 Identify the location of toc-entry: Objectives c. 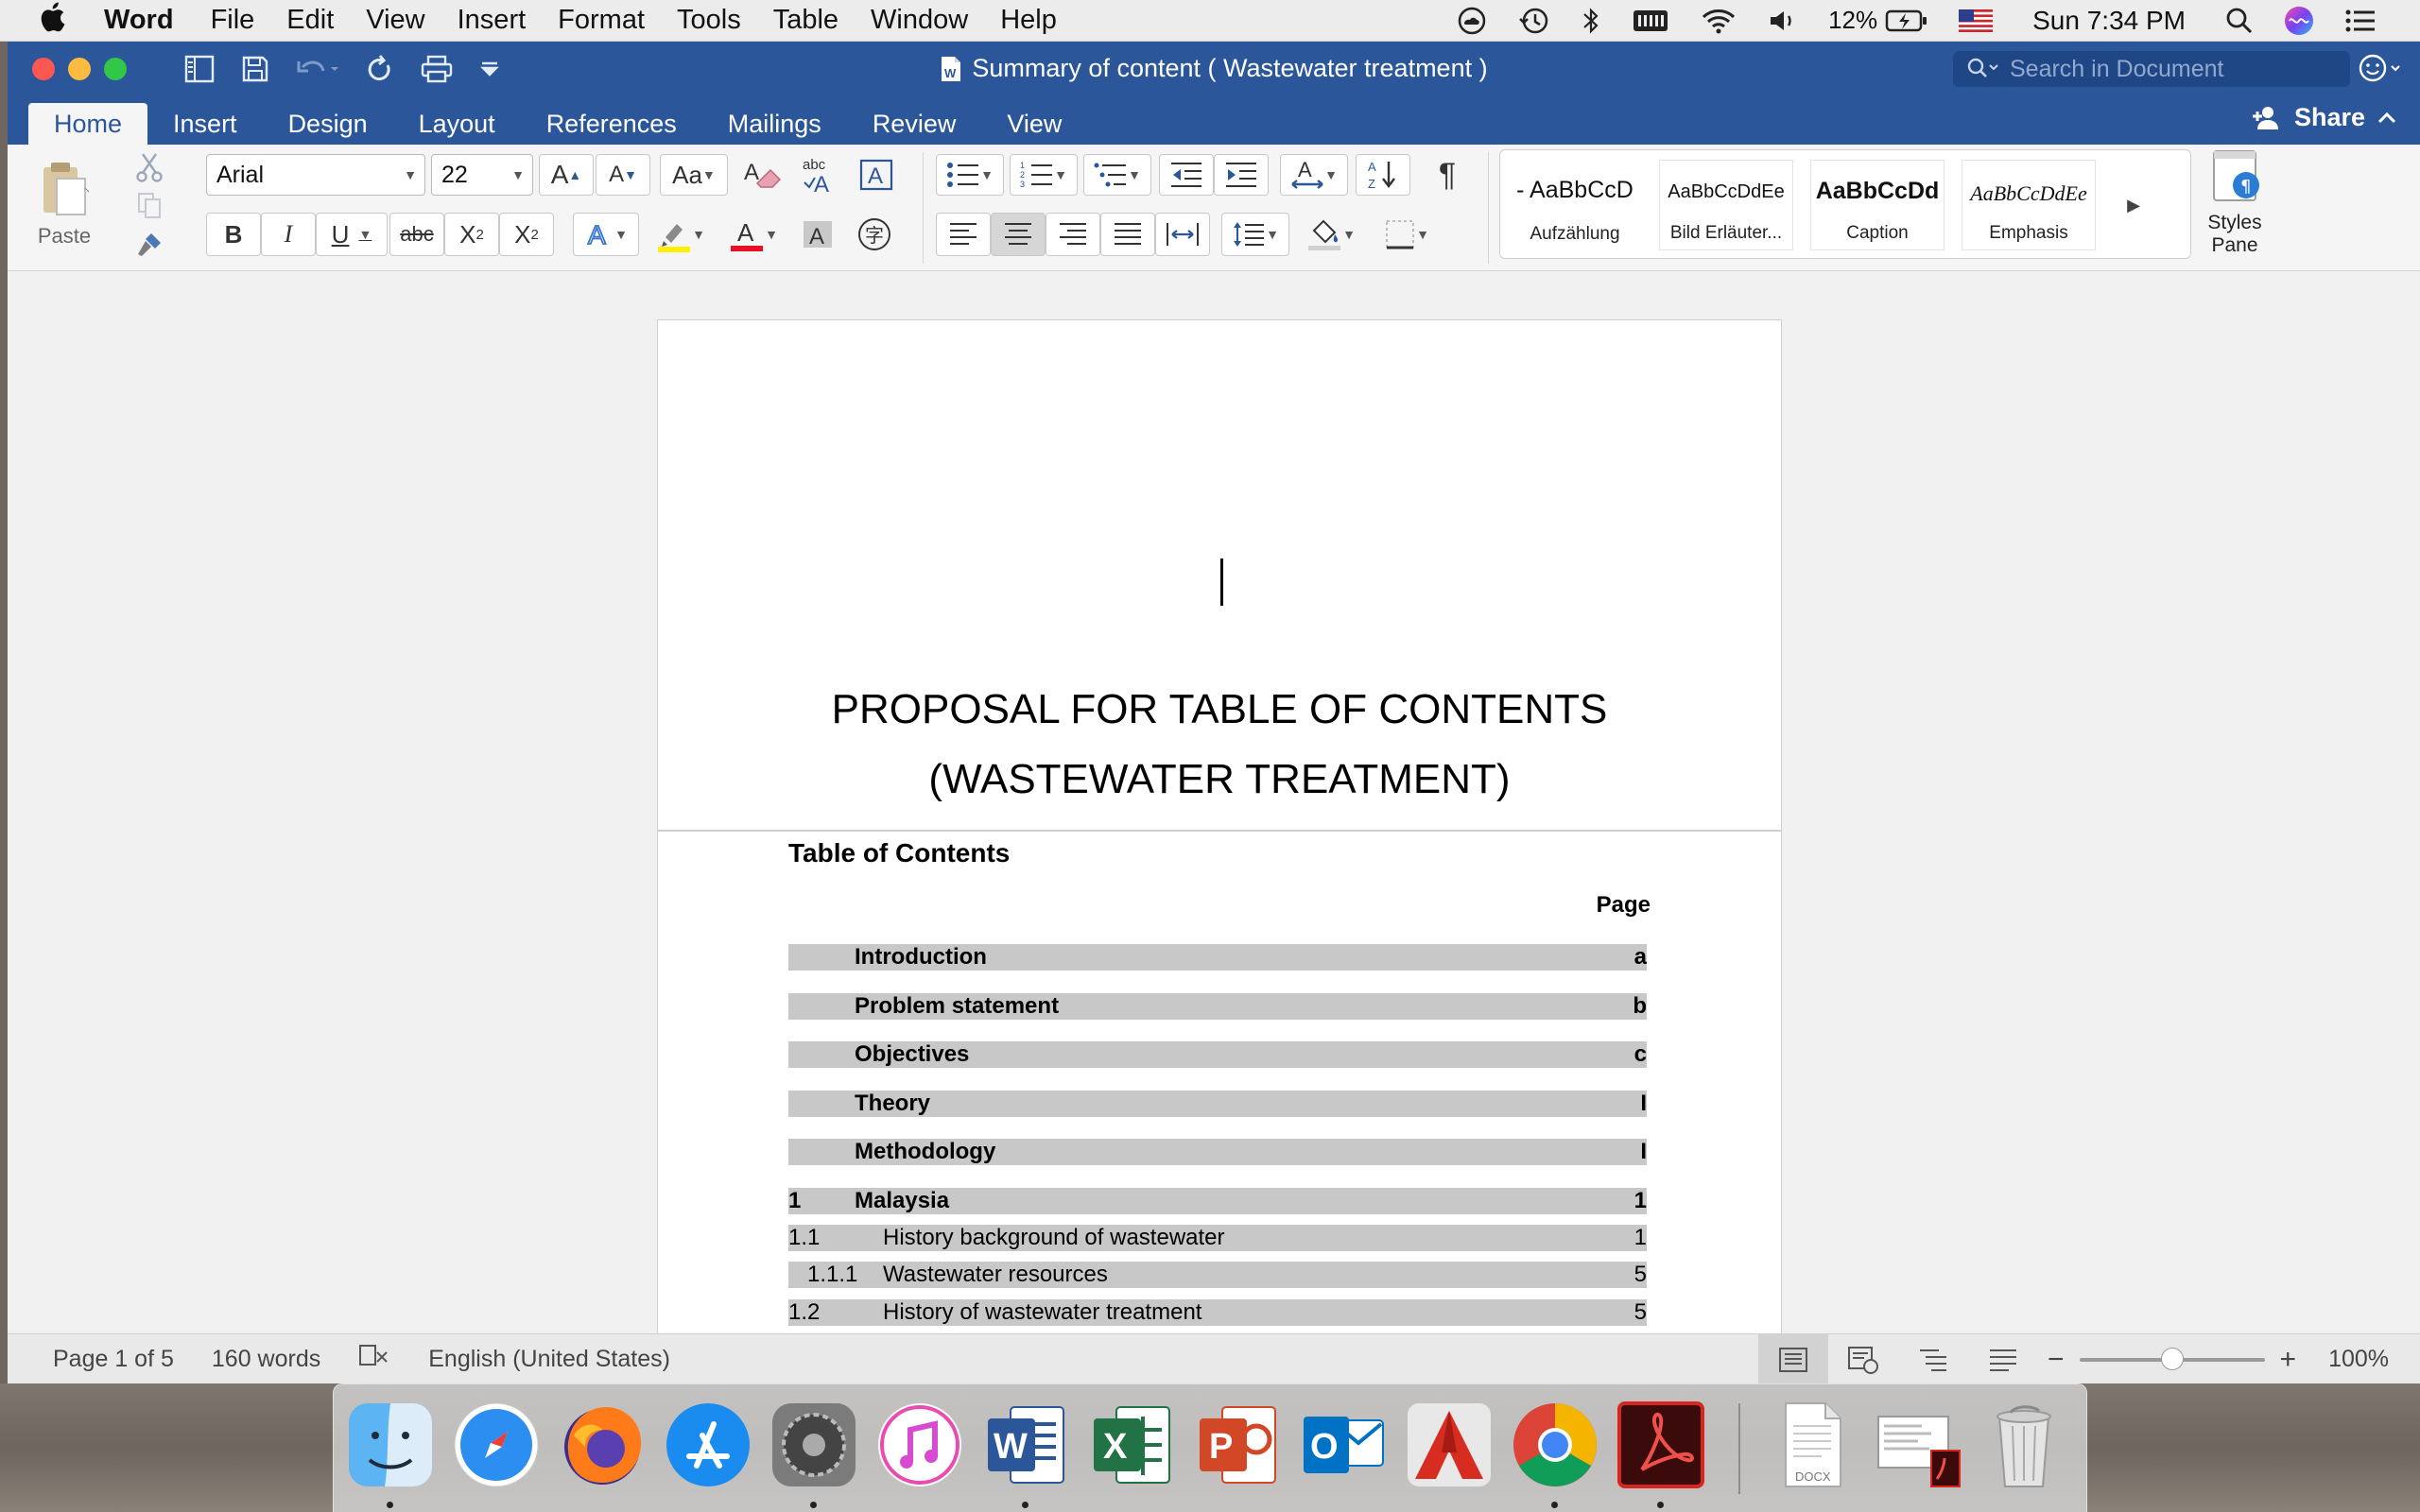
(1217, 1054).